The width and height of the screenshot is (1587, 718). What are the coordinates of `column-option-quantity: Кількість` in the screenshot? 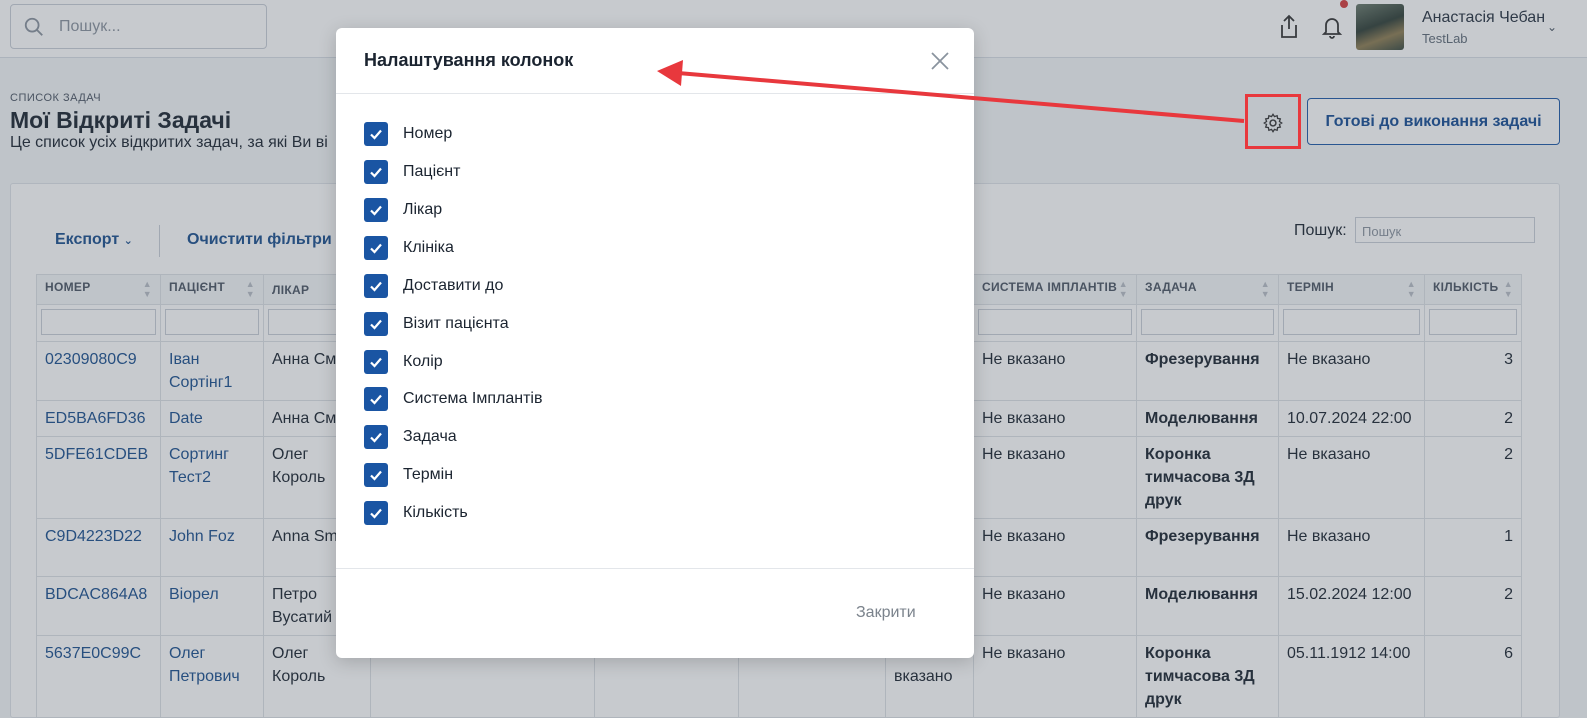 It's located at (416, 513).